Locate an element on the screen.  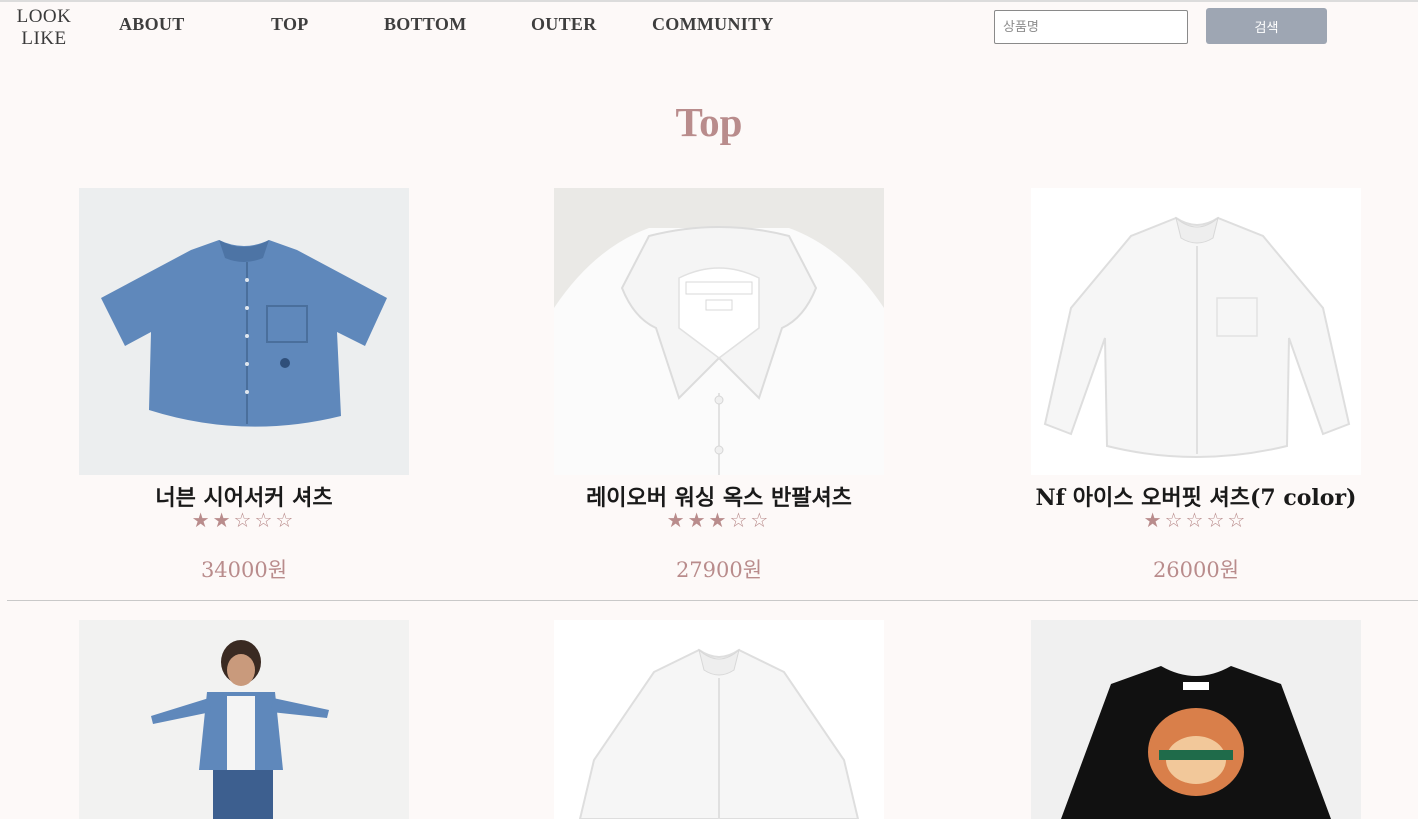
white-shirt-image is located at coordinates (719, 719).